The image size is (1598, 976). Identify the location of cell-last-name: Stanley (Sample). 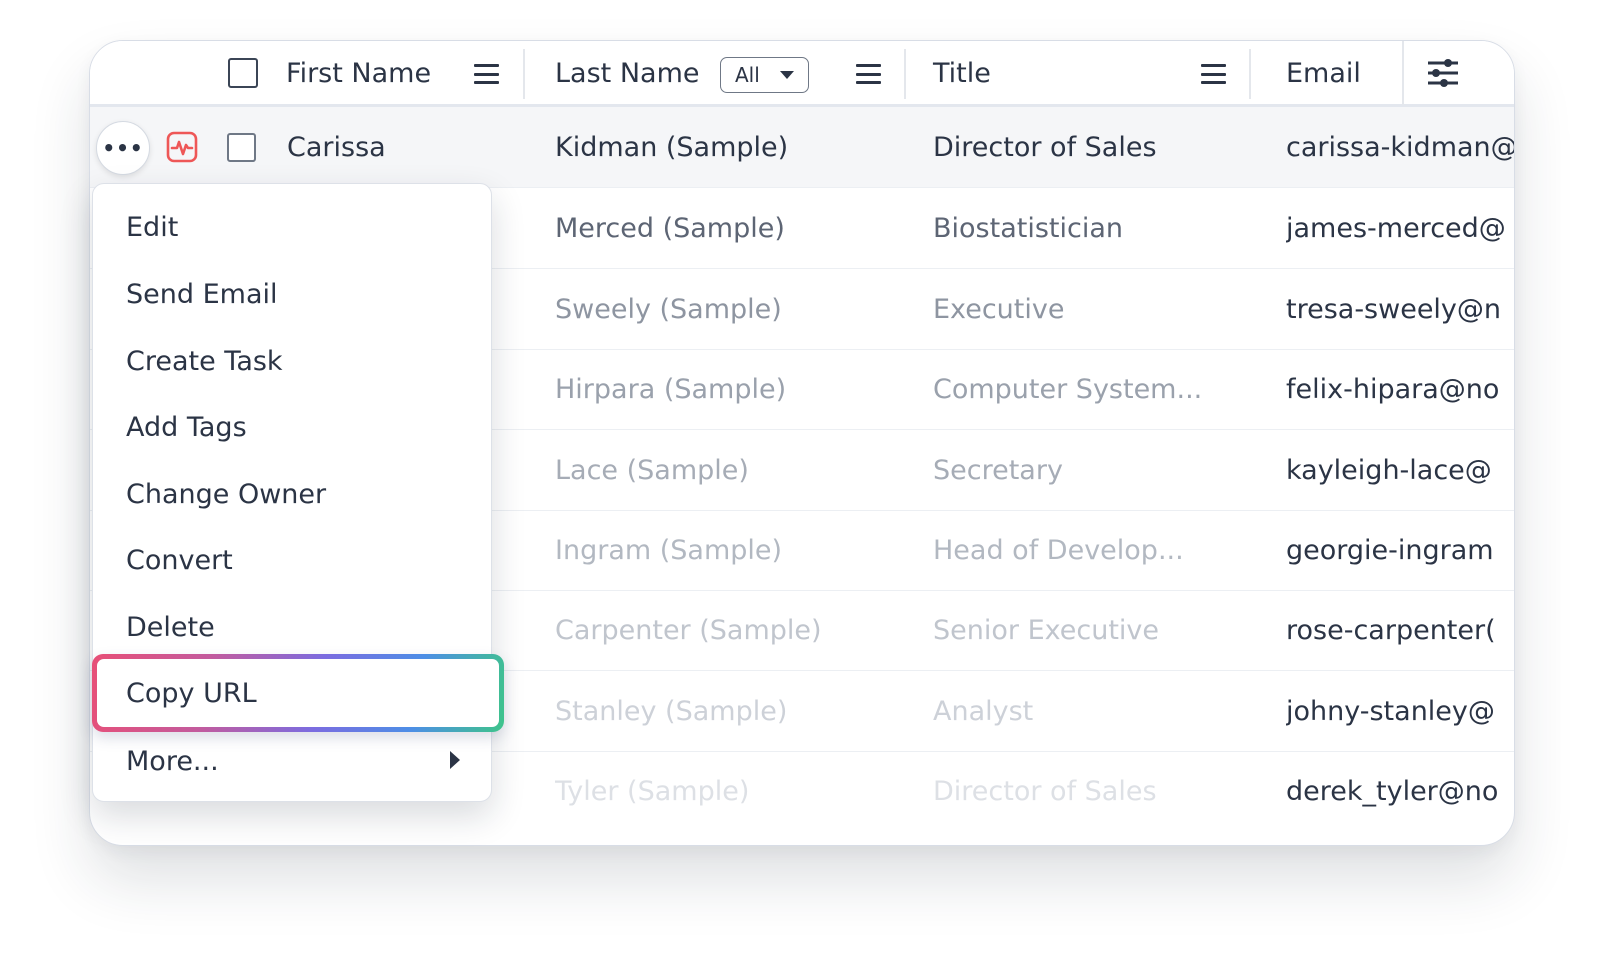
(735, 711).